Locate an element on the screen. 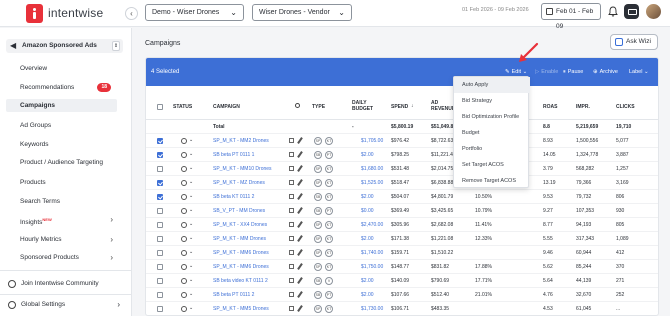 The image size is (670, 316). sidebar-item-search-terms: Search Terms is located at coordinates (61, 201).